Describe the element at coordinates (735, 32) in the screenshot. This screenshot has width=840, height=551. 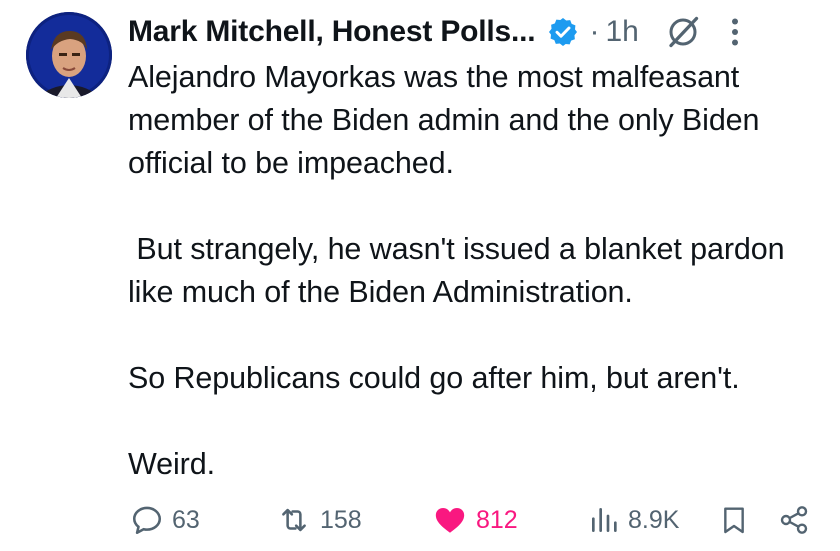
I see `more-icon` at that location.